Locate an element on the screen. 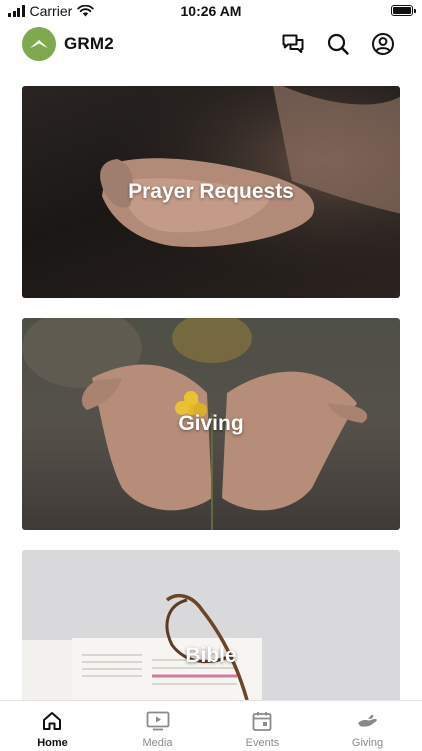 This screenshot has width=422, height=751. tab-giving-label: Giving is located at coordinates (367, 743).